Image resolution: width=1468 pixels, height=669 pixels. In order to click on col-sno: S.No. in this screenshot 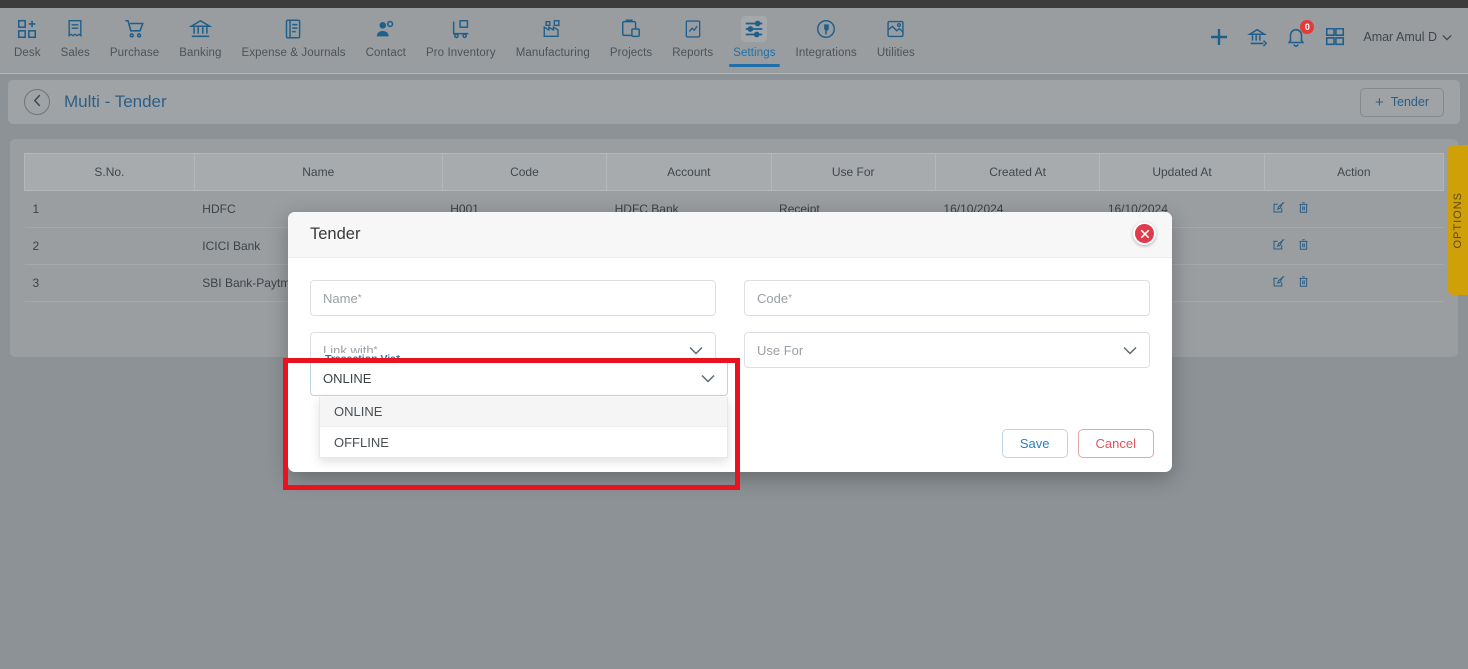, I will do `click(109, 172)`.